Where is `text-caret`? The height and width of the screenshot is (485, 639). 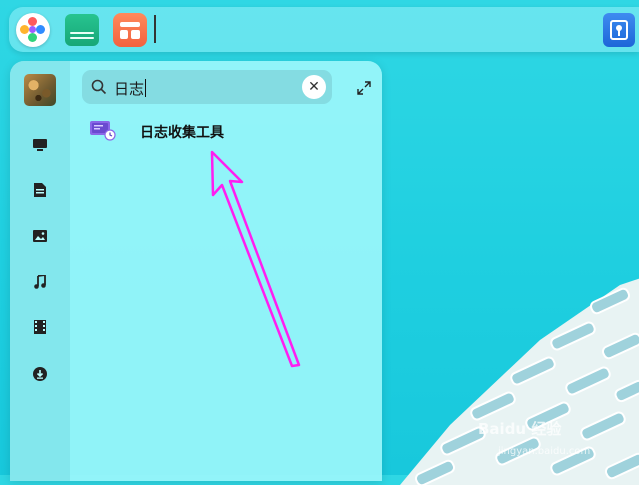 text-caret is located at coordinates (146, 88).